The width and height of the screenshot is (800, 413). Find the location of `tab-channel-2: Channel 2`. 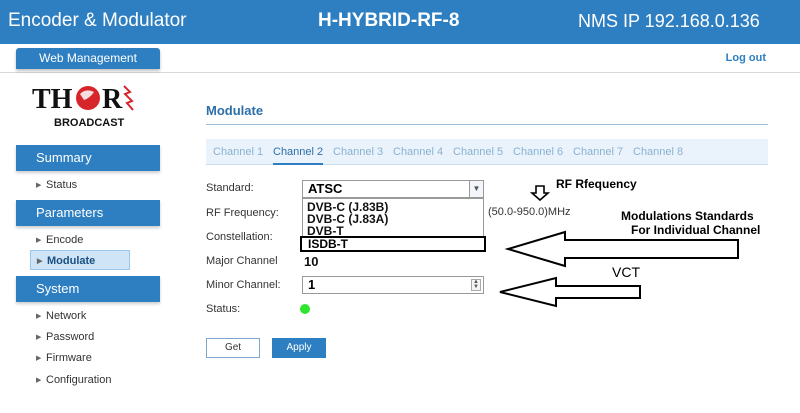

tab-channel-2: Channel 2 is located at coordinates (298, 152).